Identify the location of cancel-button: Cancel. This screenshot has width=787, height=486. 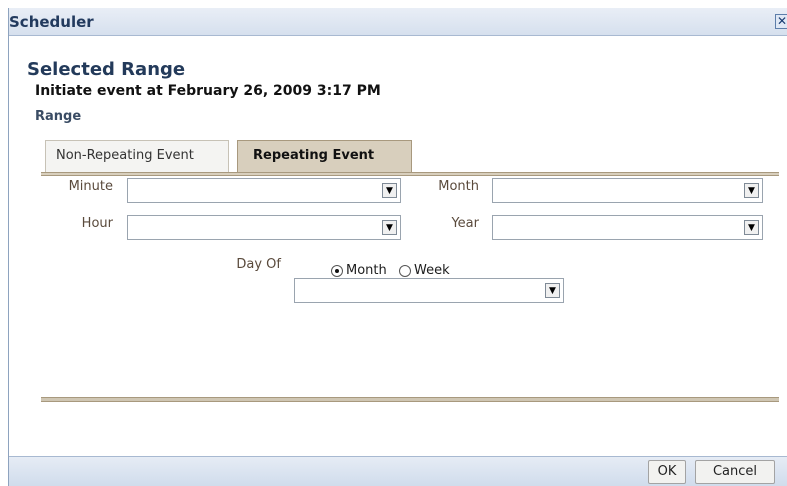
(735, 472).